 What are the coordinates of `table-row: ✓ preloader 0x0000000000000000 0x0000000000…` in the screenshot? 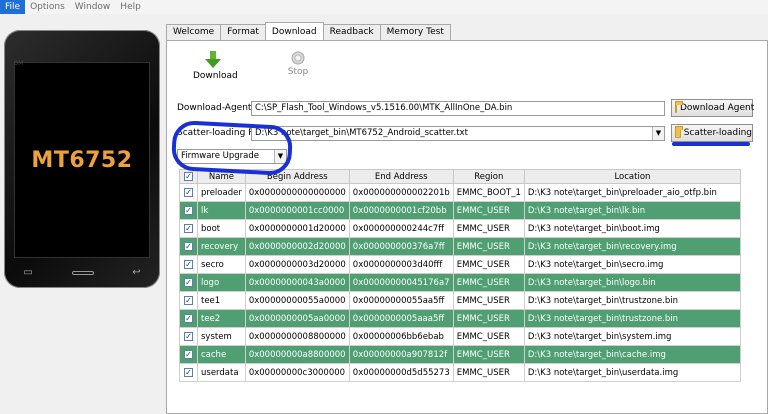 It's located at (460, 192).